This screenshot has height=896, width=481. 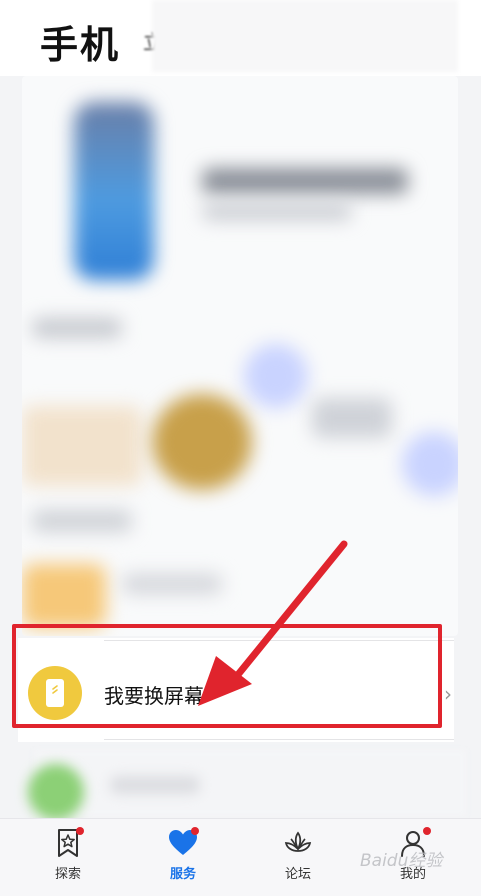 I want to click on tab-forum: 论坛, so click(x=298, y=859).